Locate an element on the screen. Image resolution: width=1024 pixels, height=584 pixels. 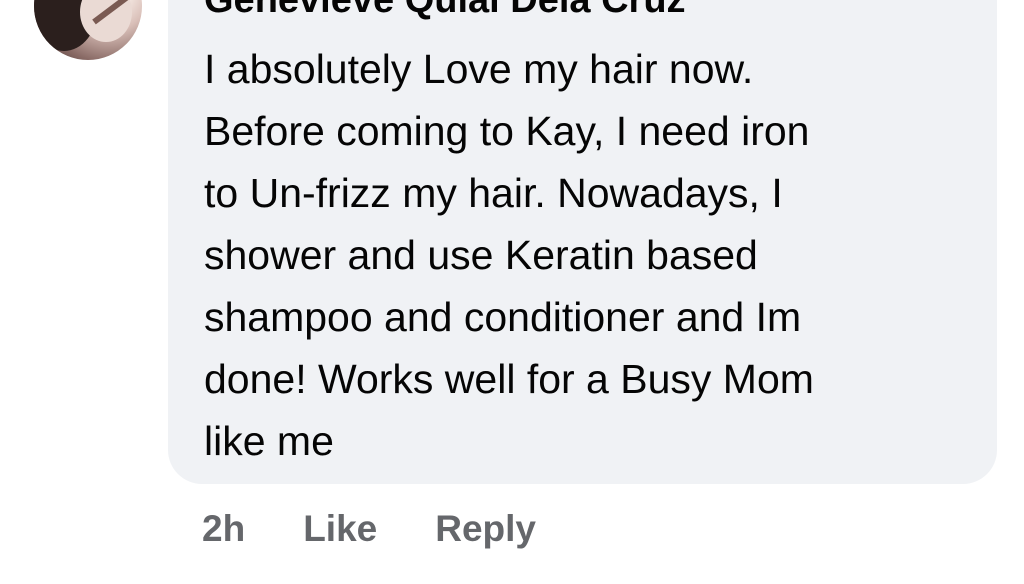
avatar is located at coordinates (88, 30).